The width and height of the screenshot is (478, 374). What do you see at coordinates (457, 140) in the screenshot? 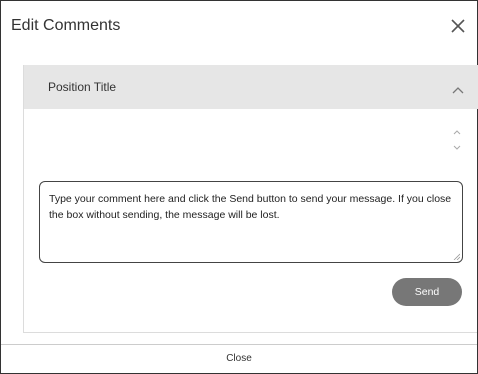
I see `scroll-arrows-icon` at bounding box center [457, 140].